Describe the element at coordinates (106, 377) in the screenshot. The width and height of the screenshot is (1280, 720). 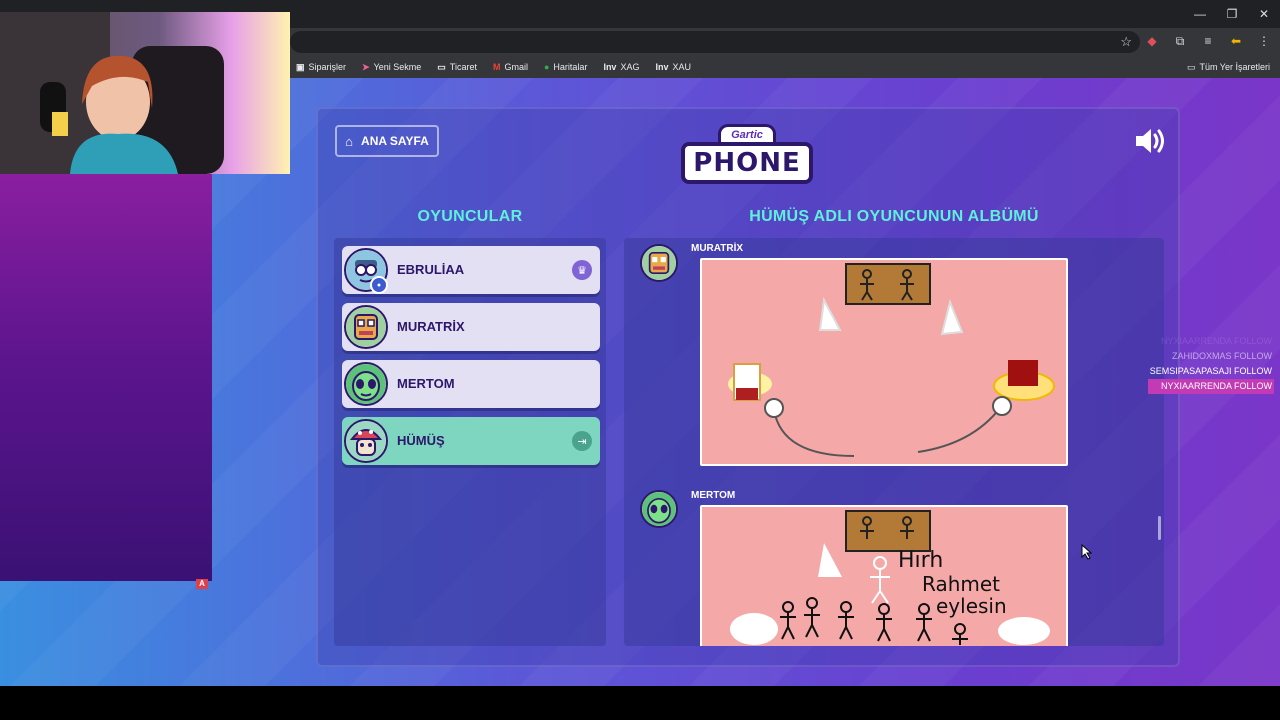
I see `stream-side-panel` at that location.